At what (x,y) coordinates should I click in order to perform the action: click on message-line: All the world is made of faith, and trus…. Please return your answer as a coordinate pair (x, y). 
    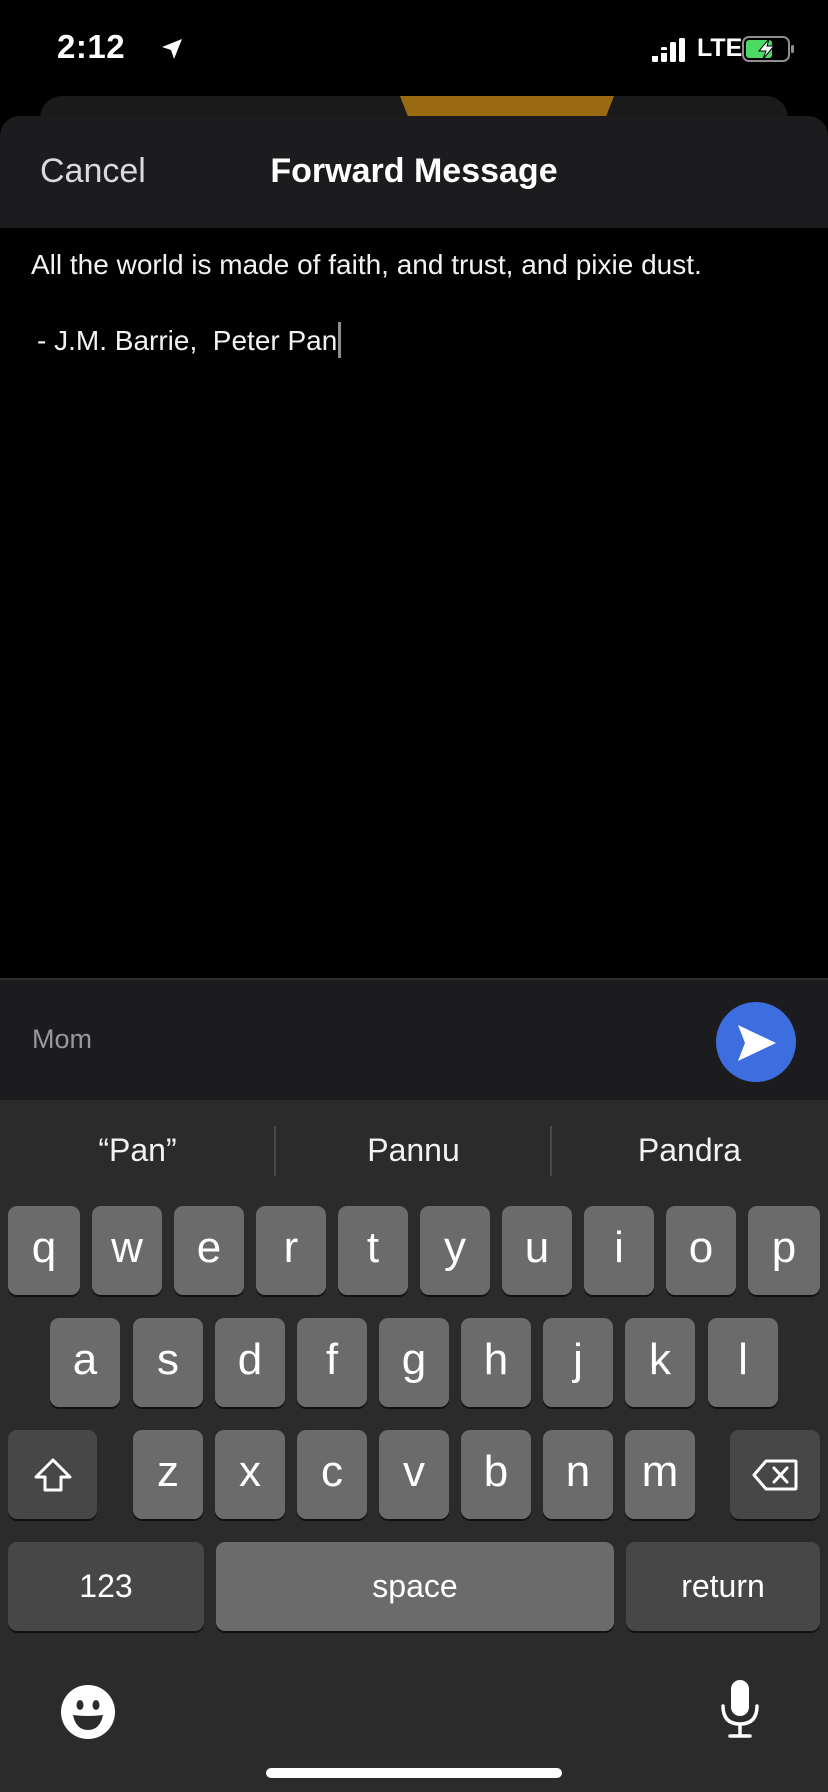
    Looking at the image, I should click on (366, 264).